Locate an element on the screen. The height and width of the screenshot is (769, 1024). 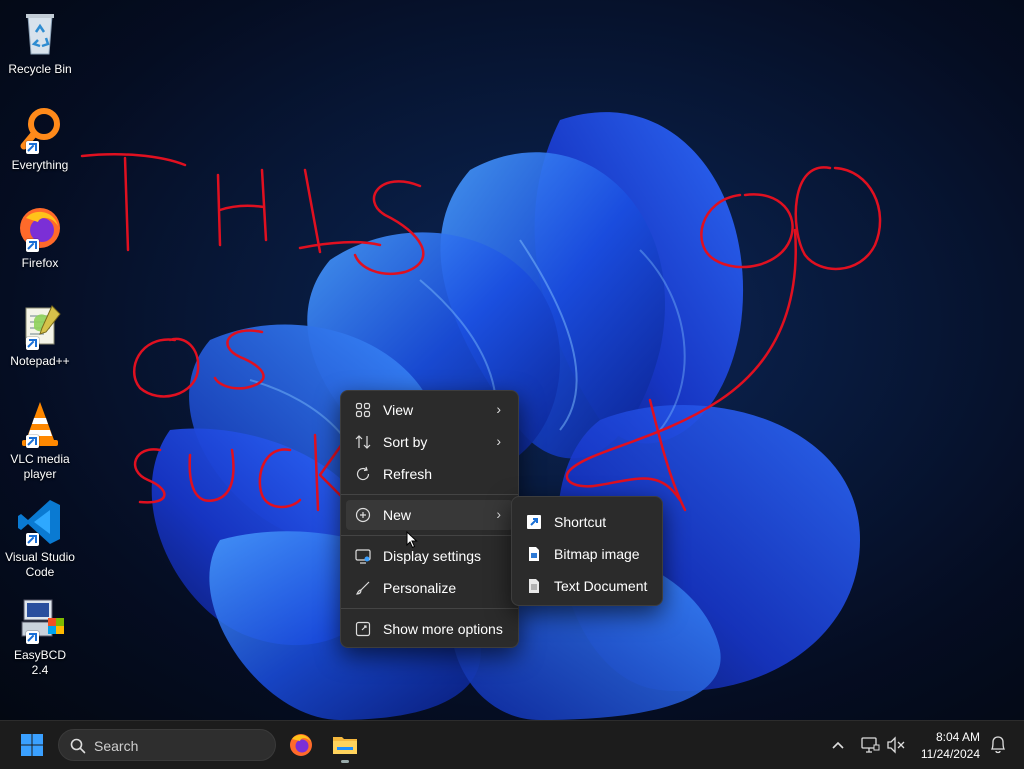
vlc-cone-icon is located at coordinates (40, 424).